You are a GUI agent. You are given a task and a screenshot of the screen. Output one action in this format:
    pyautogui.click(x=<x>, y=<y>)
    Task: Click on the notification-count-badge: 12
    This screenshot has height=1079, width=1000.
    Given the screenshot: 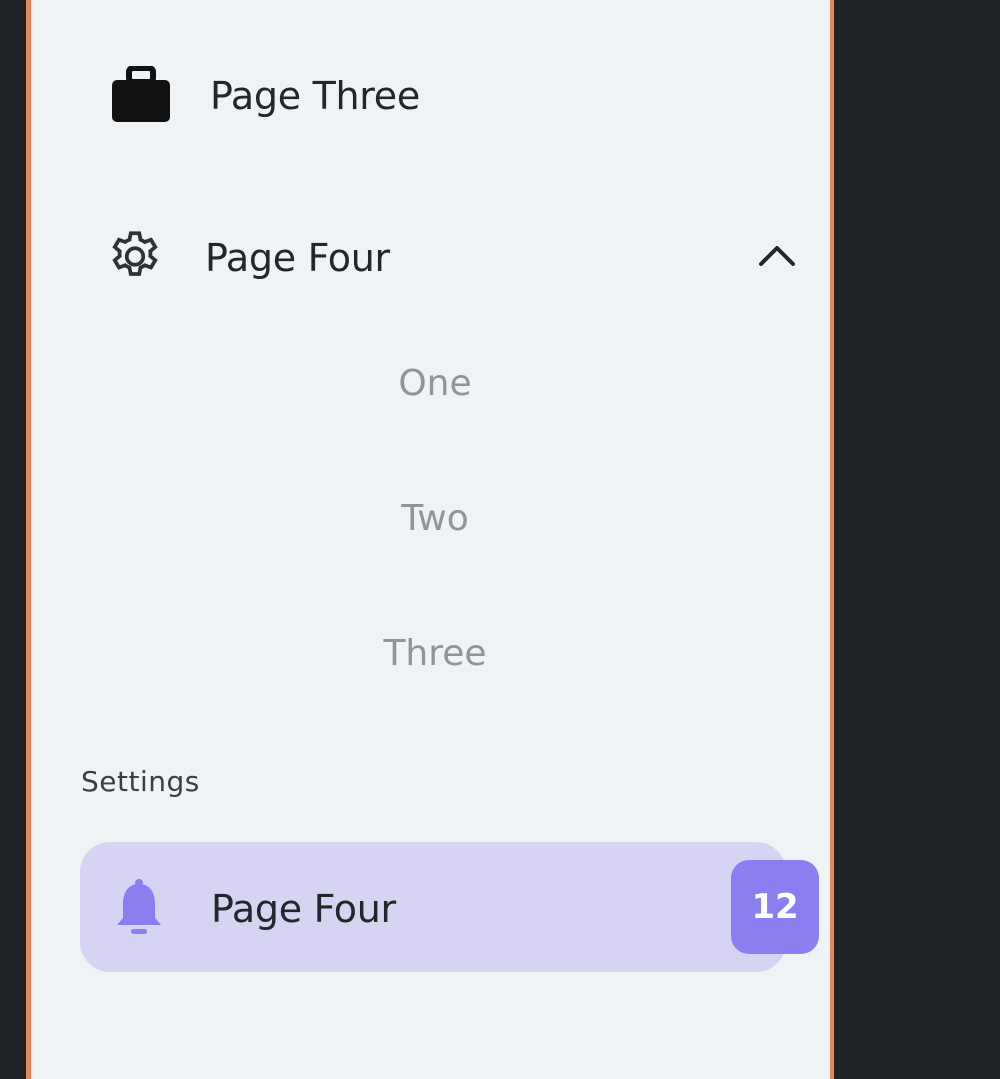 What is the action you would take?
    pyautogui.click(x=775, y=907)
    